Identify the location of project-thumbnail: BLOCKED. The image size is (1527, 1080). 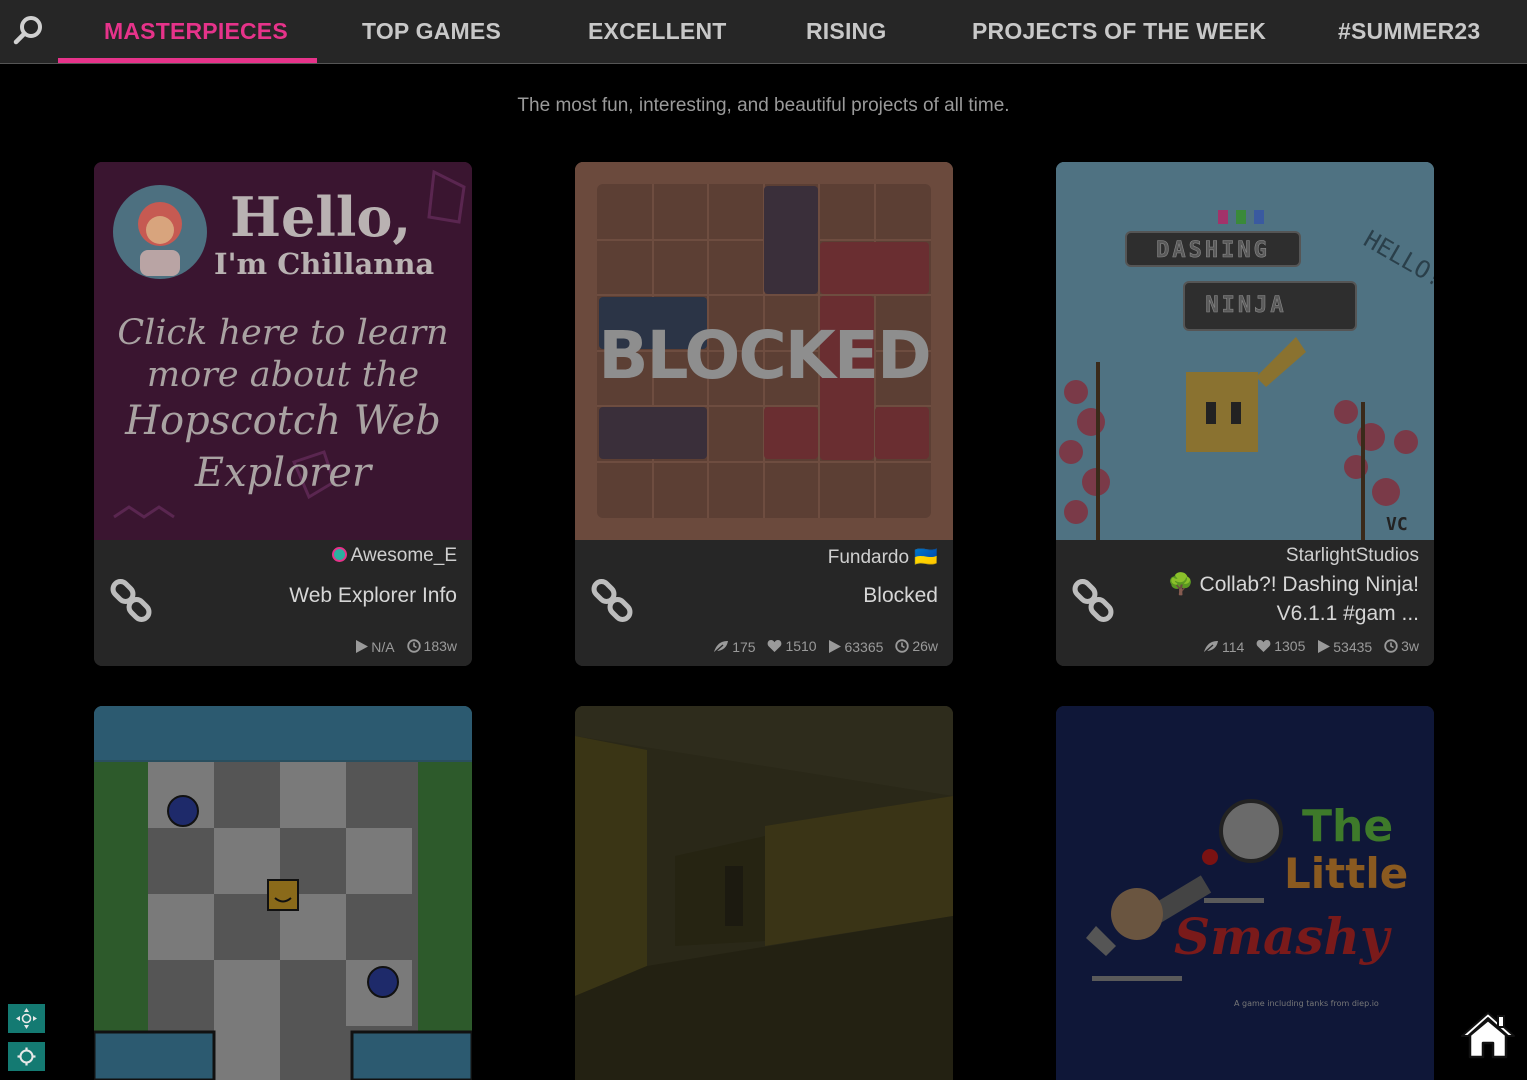
(764, 351).